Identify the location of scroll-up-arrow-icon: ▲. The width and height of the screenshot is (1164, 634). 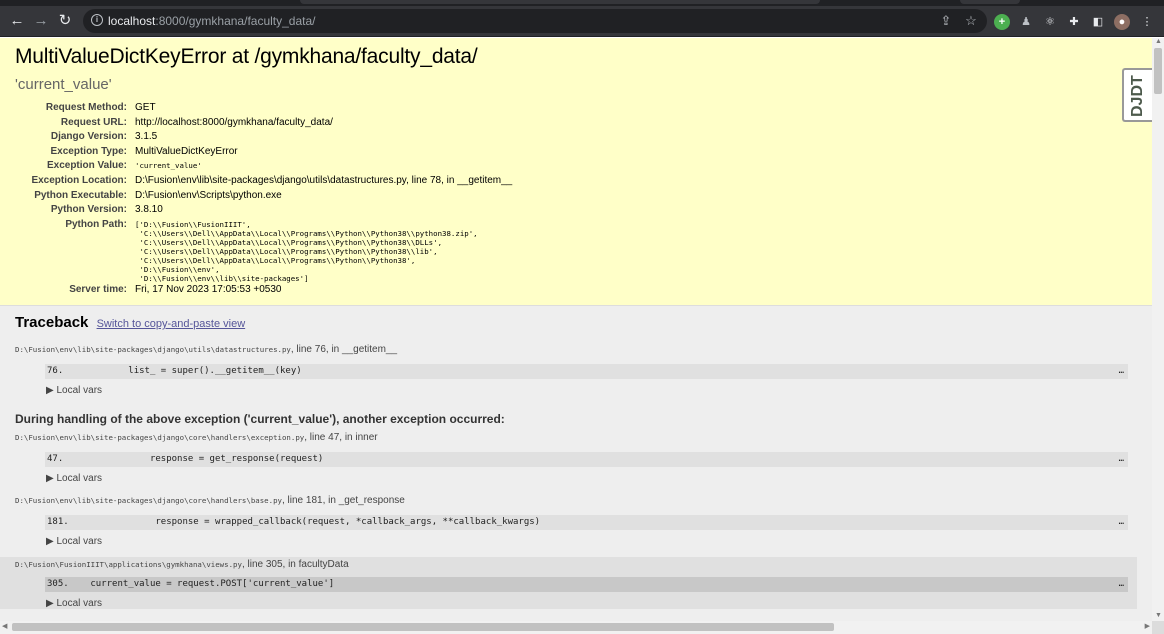
(1158, 41).